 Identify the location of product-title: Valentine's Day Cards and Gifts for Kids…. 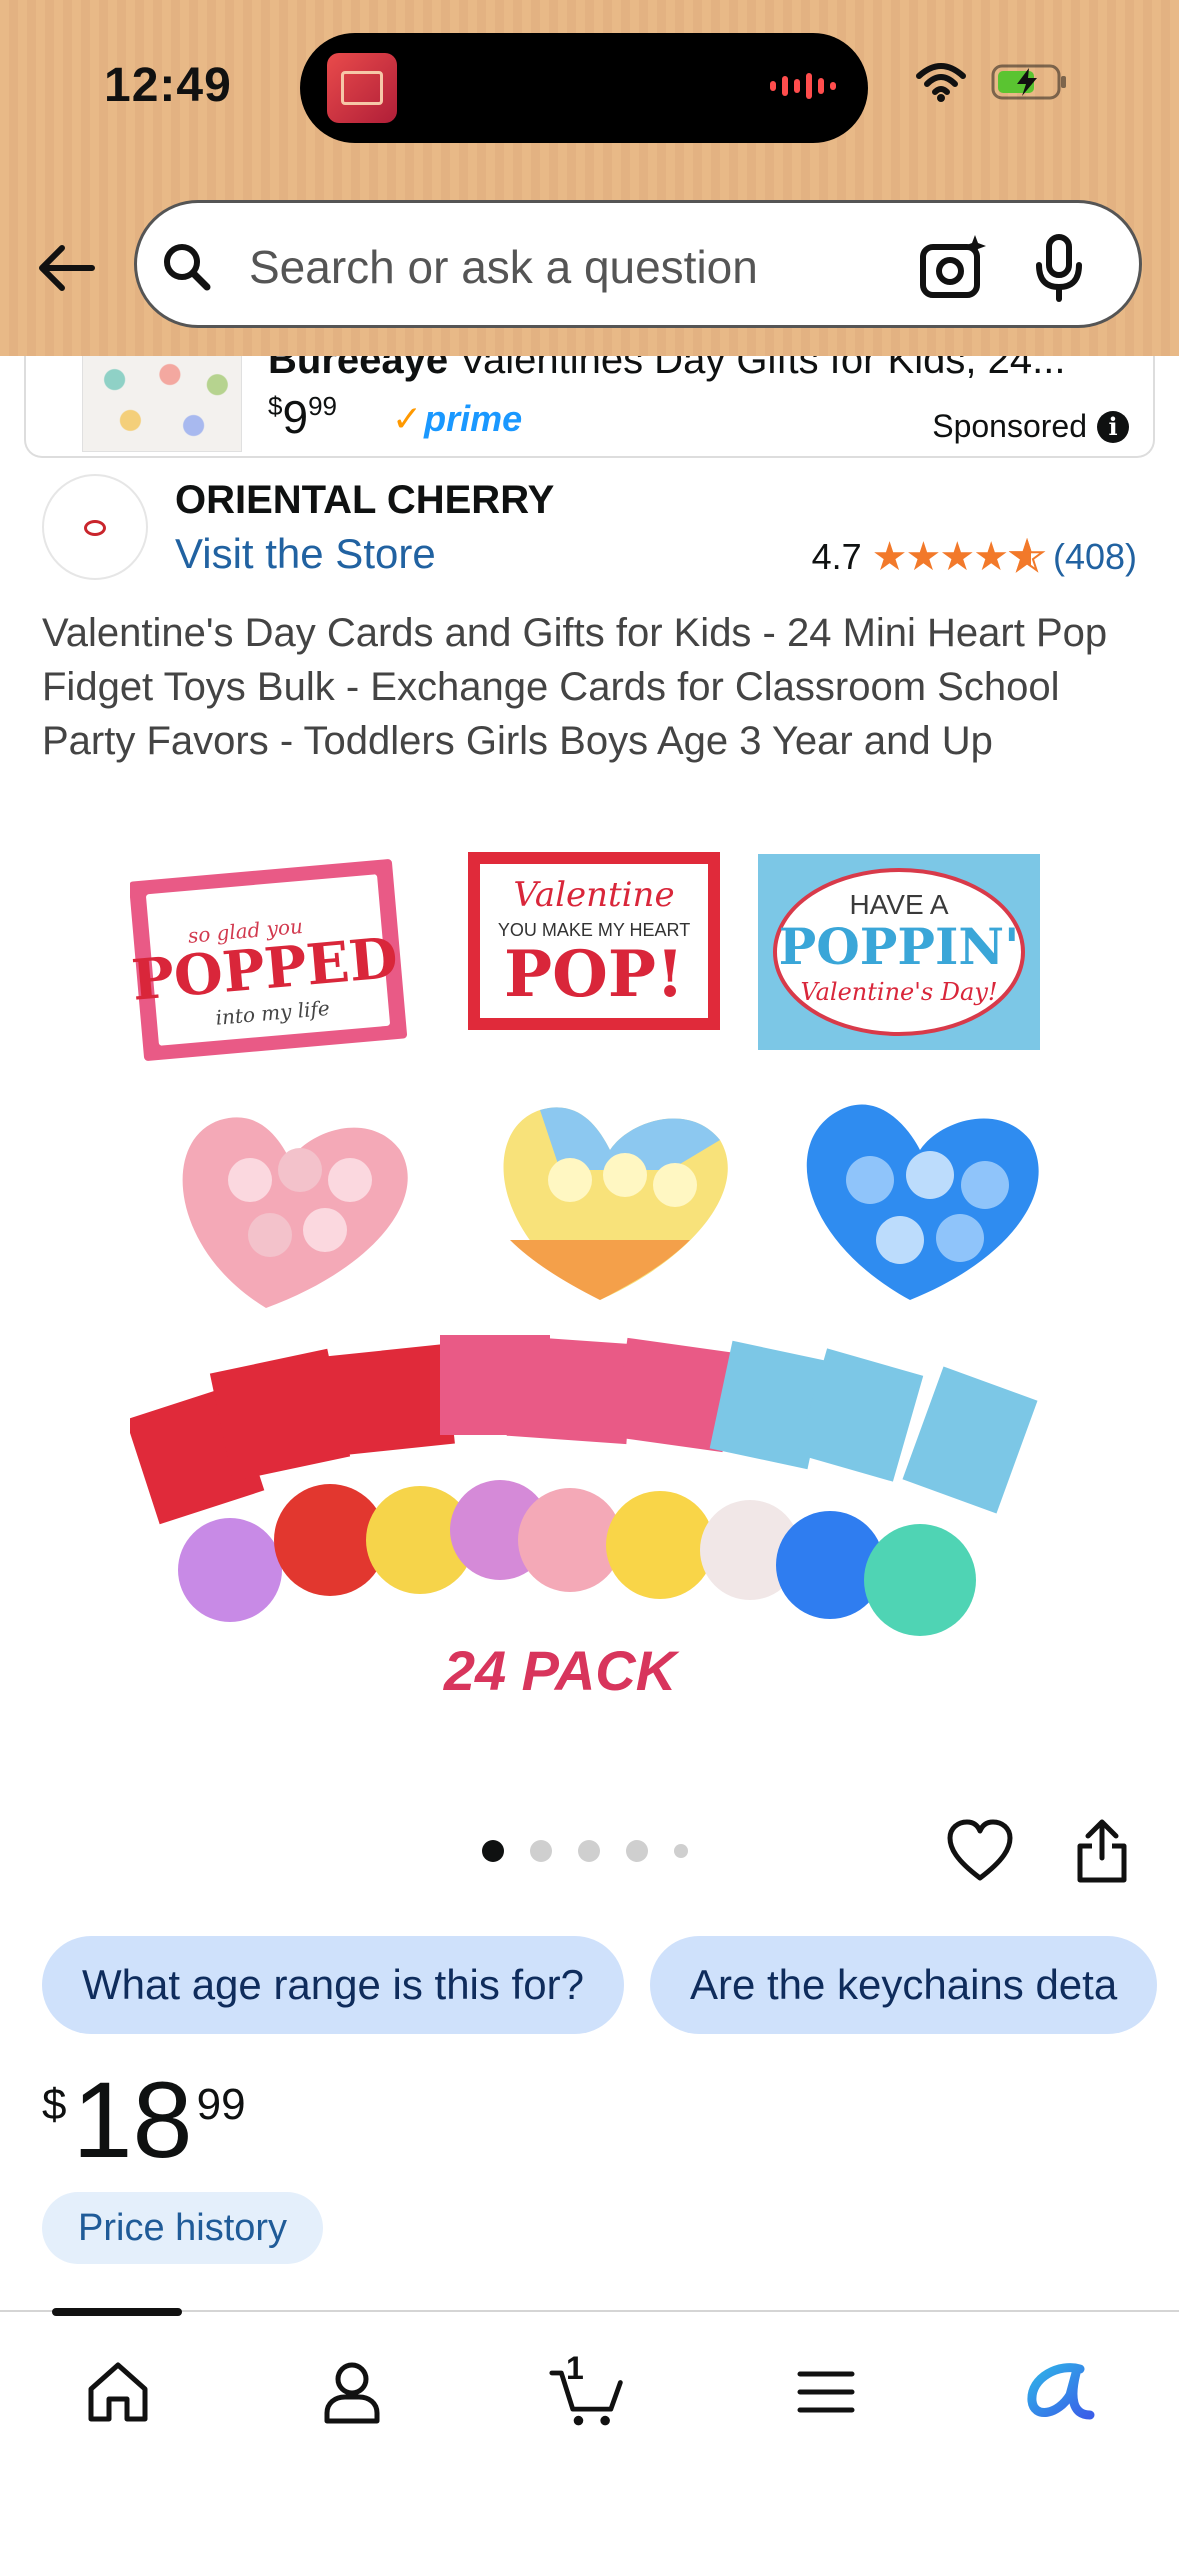
(575, 687).